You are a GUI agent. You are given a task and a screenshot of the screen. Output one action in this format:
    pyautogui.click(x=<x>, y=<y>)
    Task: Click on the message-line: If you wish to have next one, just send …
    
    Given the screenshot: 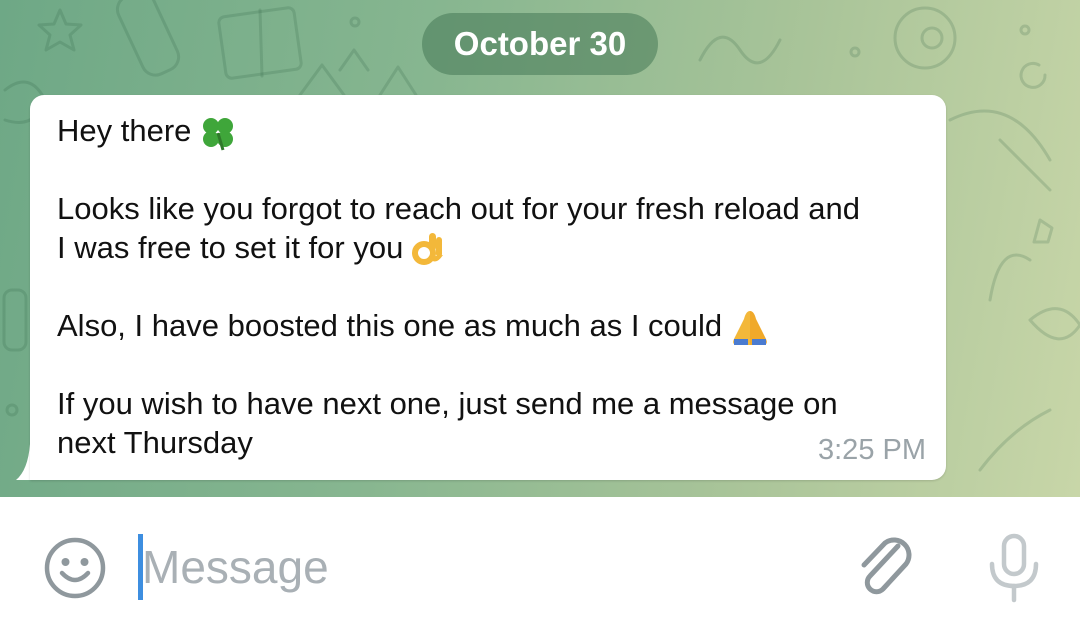 What is the action you would take?
    pyautogui.click(x=447, y=403)
    